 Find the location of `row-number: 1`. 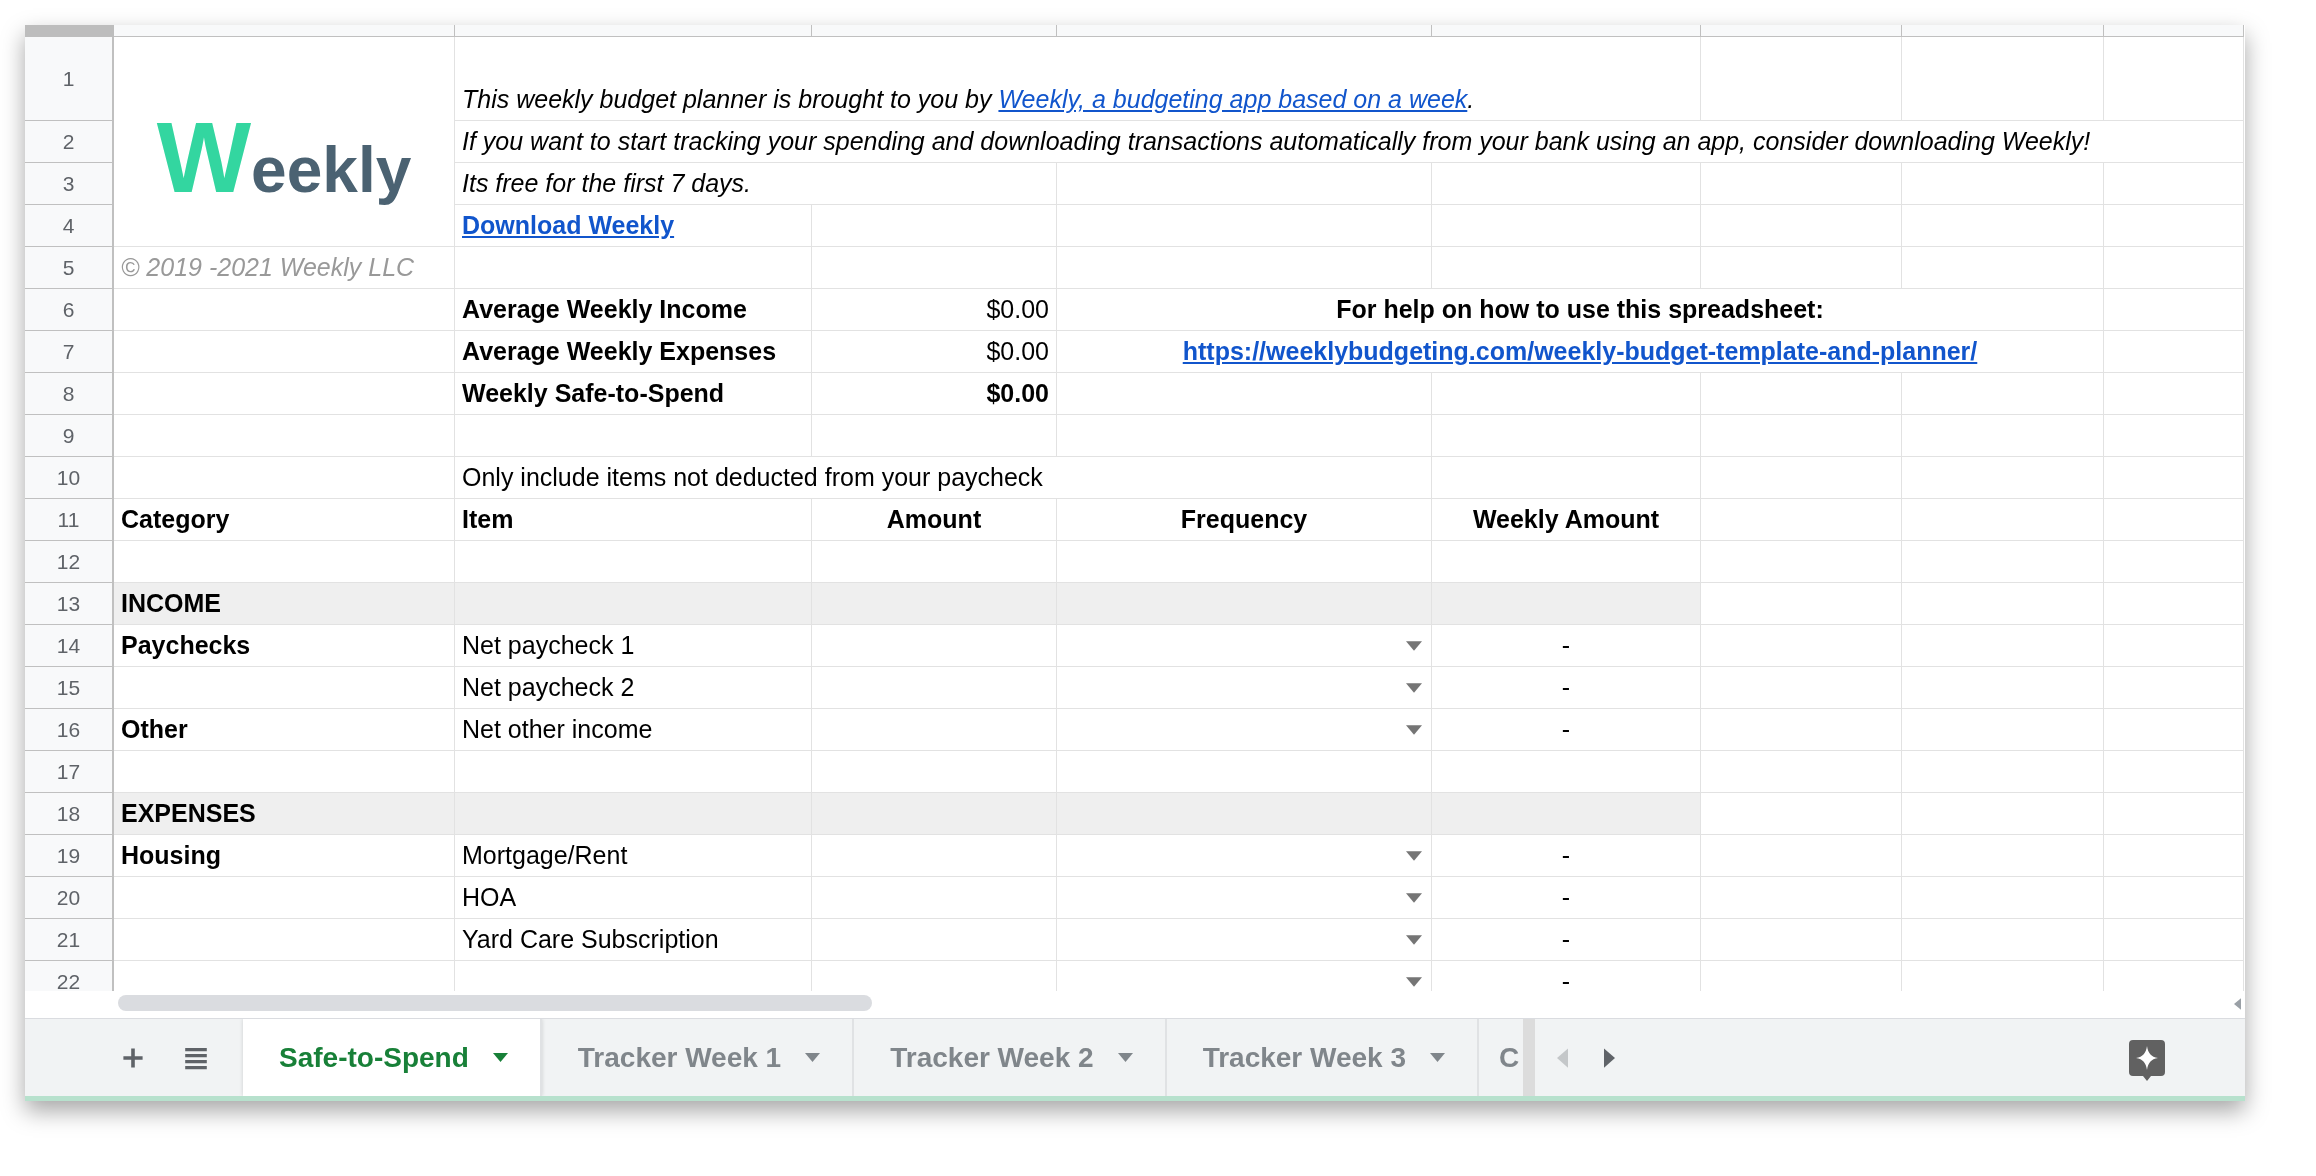

row-number: 1 is located at coordinates (69, 79).